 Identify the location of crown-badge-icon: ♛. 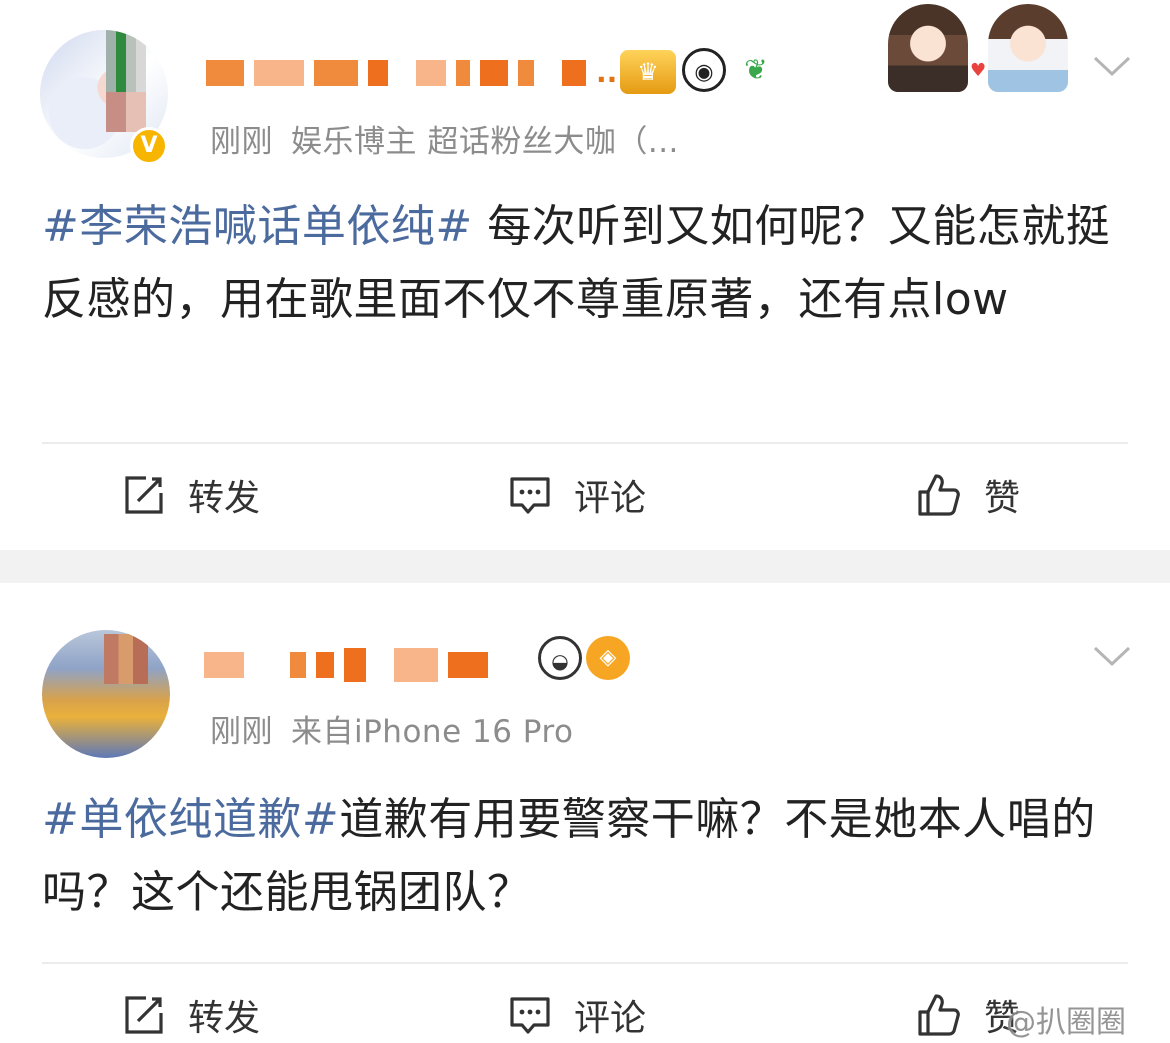
(648, 72).